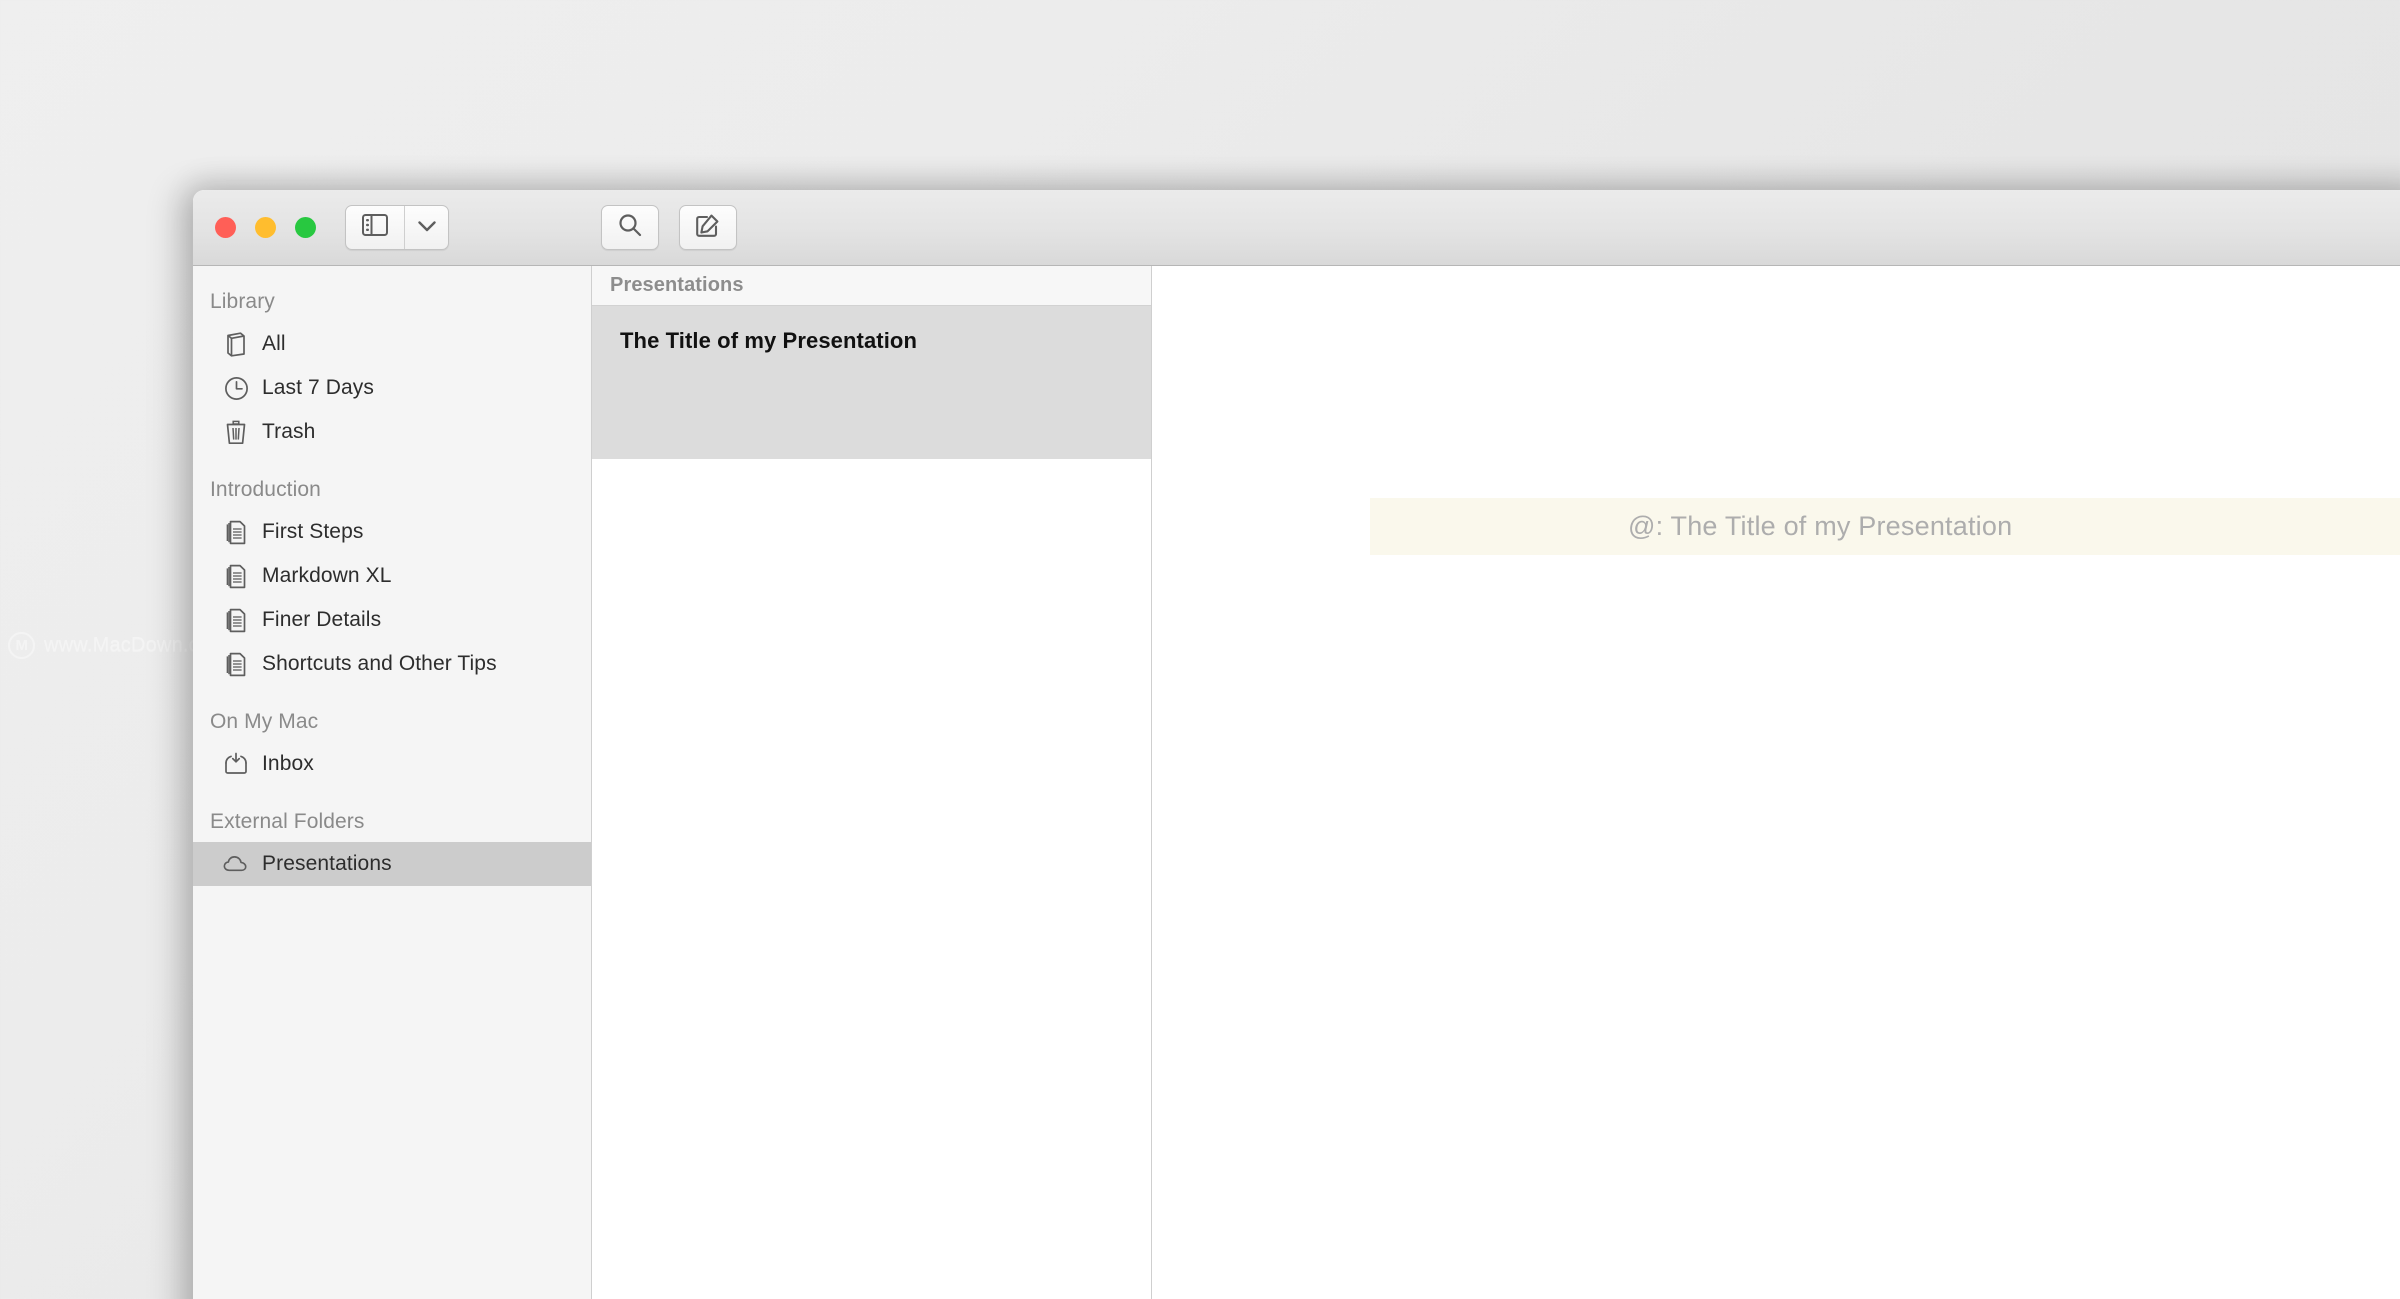 This screenshot has height=1299, width=2400. What do you see at coordinates (769, 340) in the screenshot?
I see `note-list-item-title: The Title of my Presentation` at bounding box center [769, 340].